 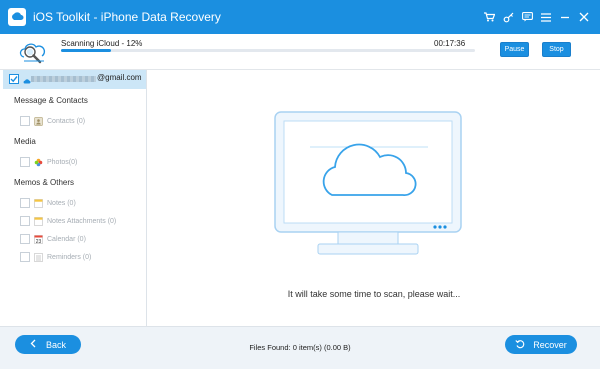 What do you see at coordinates (527, 17) in the screenshot?
I see `feedback-icon` at bounding box center [527, 17].